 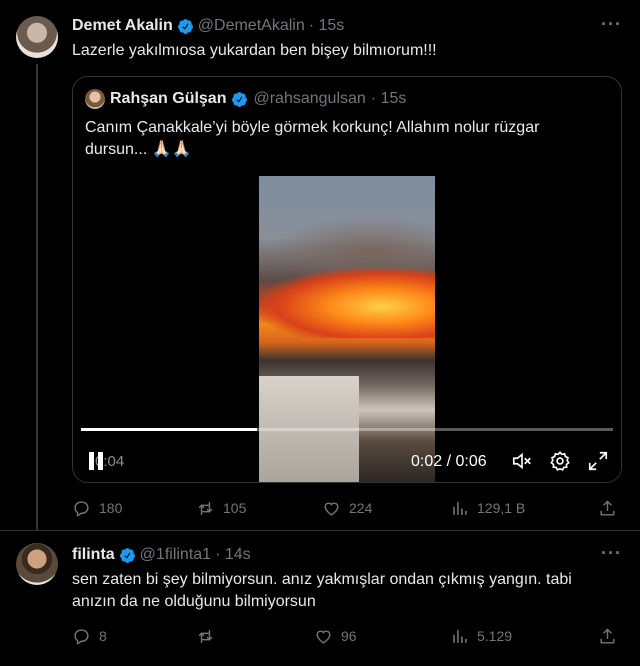 What do you see at coordinates (235, 508) in the screenshot?
I see `retweet-count: 105` at bounding box center [235, 508].